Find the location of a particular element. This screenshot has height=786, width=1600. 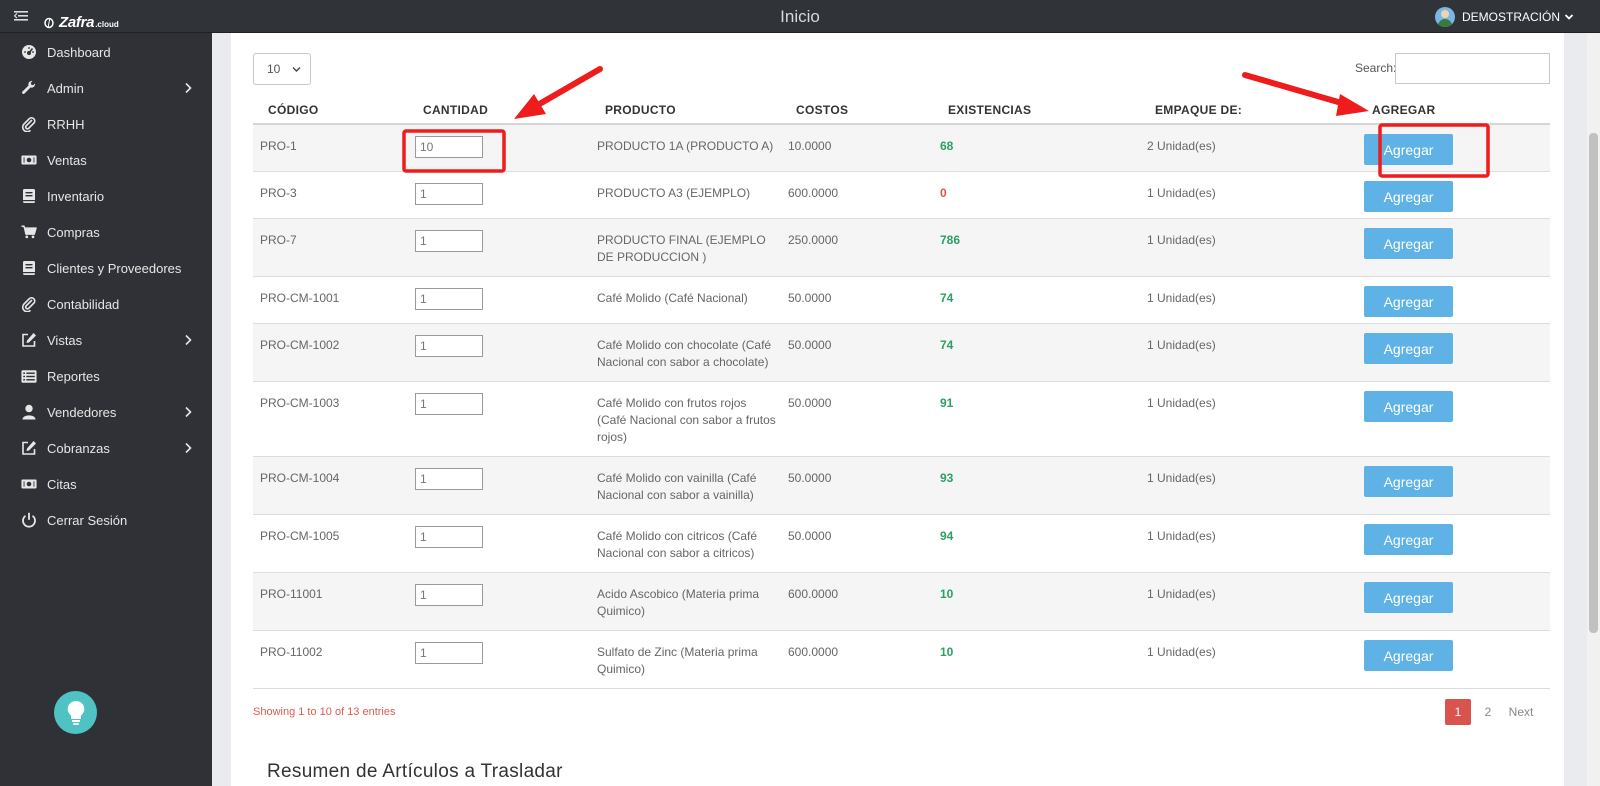

product-code: PRO-11002 is located at coordinates (291, 652).